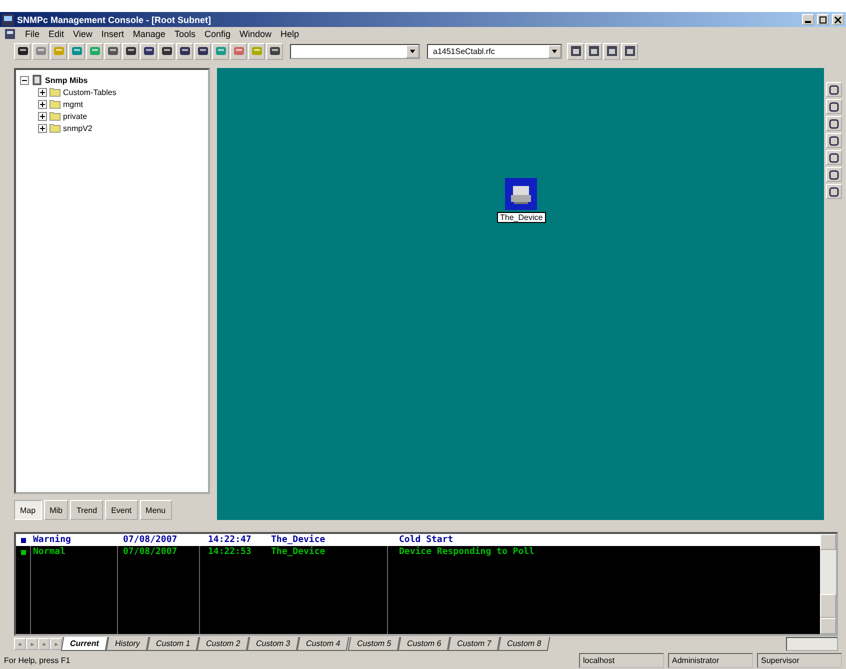 The height and width of the screenshot is (669, 846). I want to click on book-icon, so click(37, 80).